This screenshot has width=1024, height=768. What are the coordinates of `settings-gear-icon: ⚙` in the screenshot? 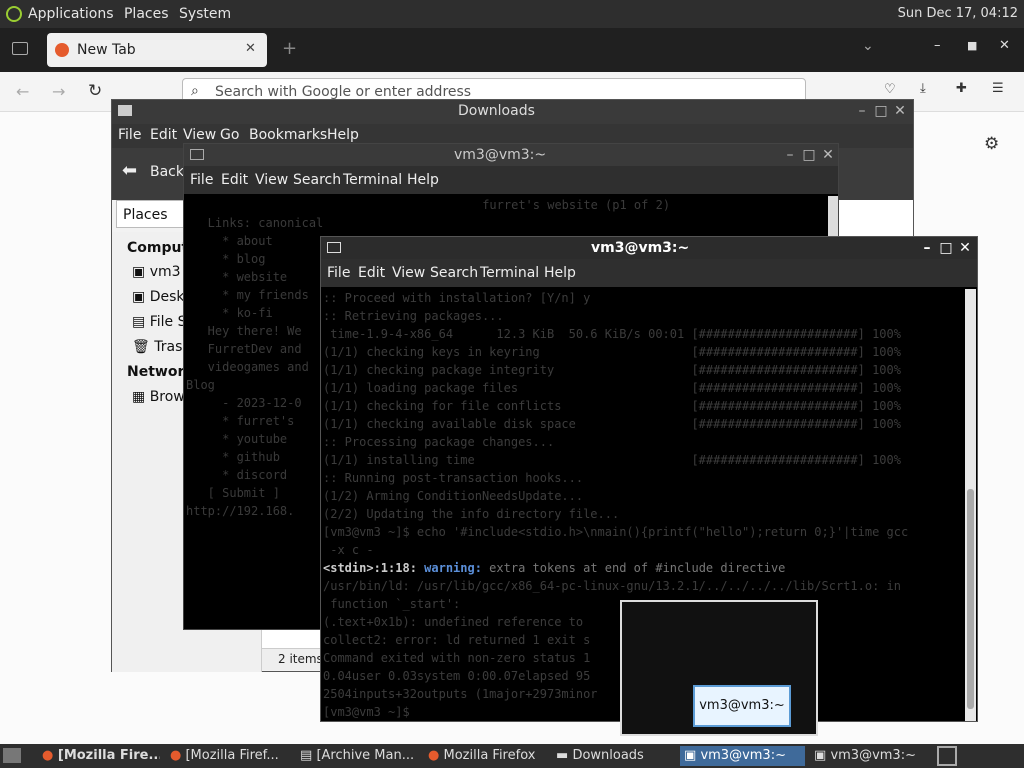 It's located at (991, 144).